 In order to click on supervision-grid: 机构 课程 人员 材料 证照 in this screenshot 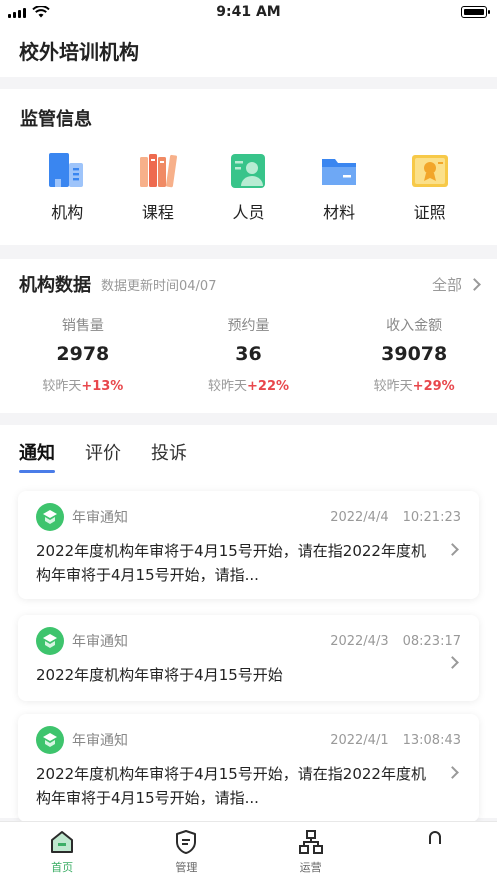, I will do `click(248, 187)`.